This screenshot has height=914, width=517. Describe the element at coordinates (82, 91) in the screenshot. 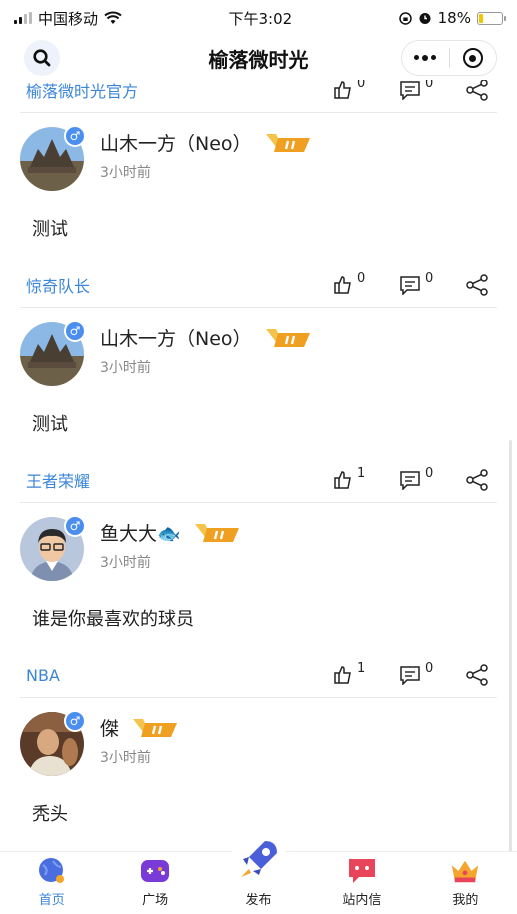

I see `topic-tag: 榆落微时光官方` at that location.